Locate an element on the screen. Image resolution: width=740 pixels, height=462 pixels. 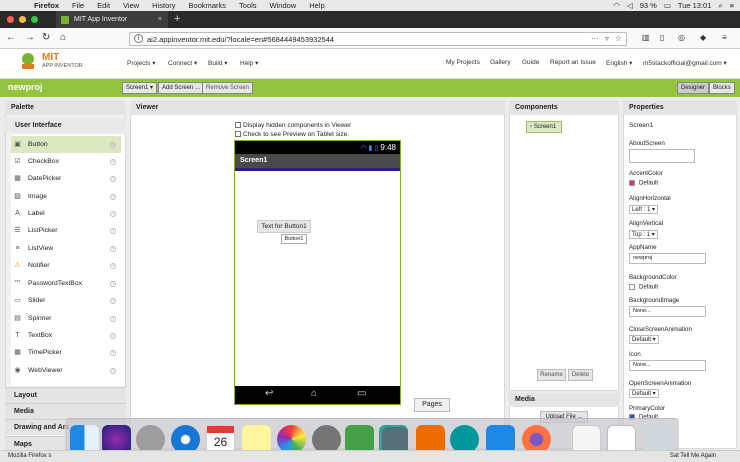
menubar-app-name: Firefox is located at coordinates (46, 5).